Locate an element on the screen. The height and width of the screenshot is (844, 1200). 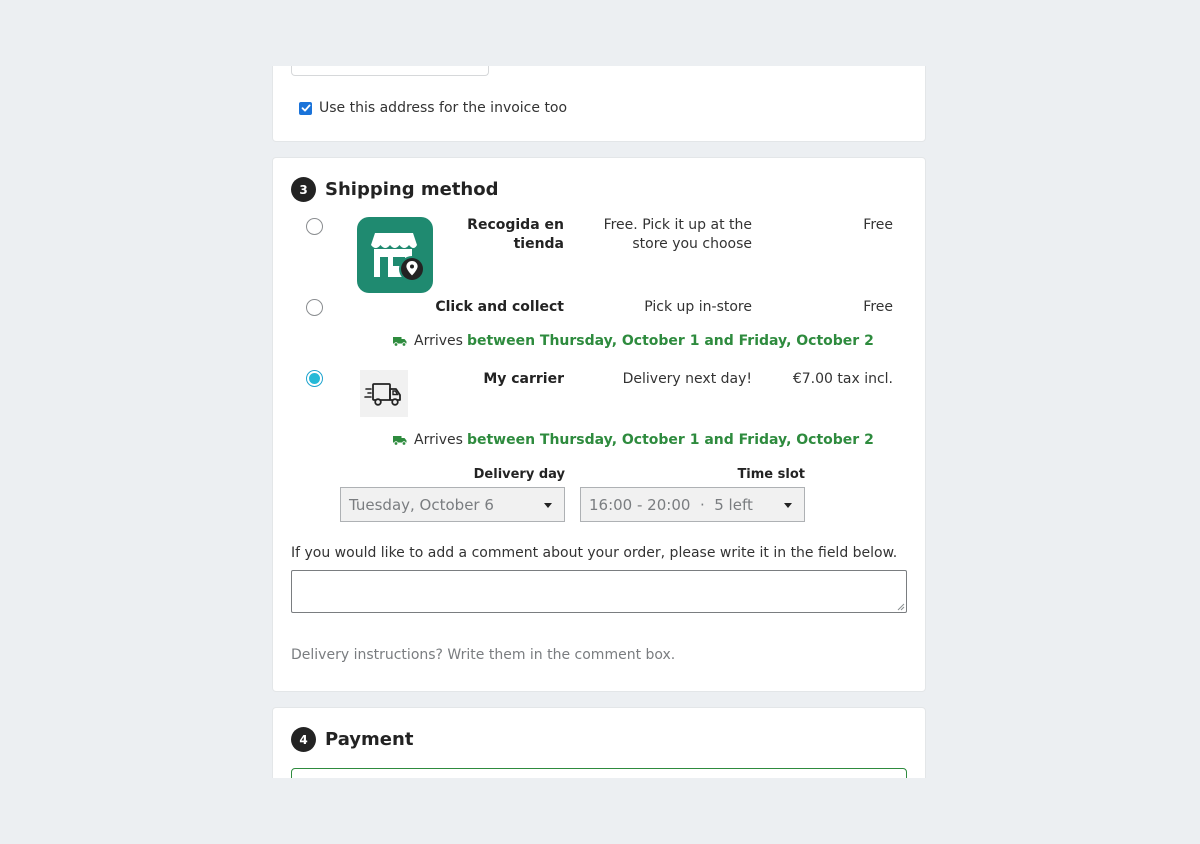
carrier-delay: Delivery next day! is located at coordinates (687, 379).